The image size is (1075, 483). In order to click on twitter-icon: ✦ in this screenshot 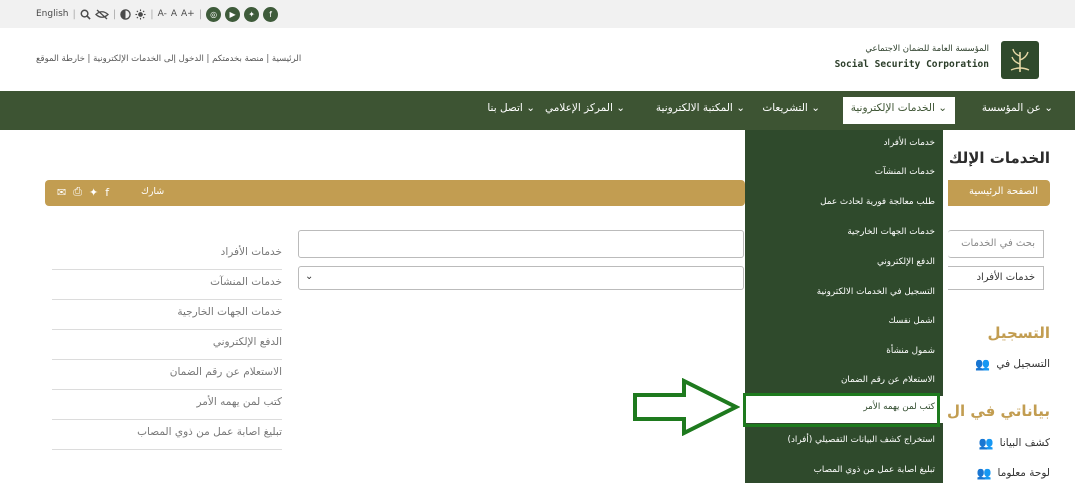, I will do `click(252, 14)`.